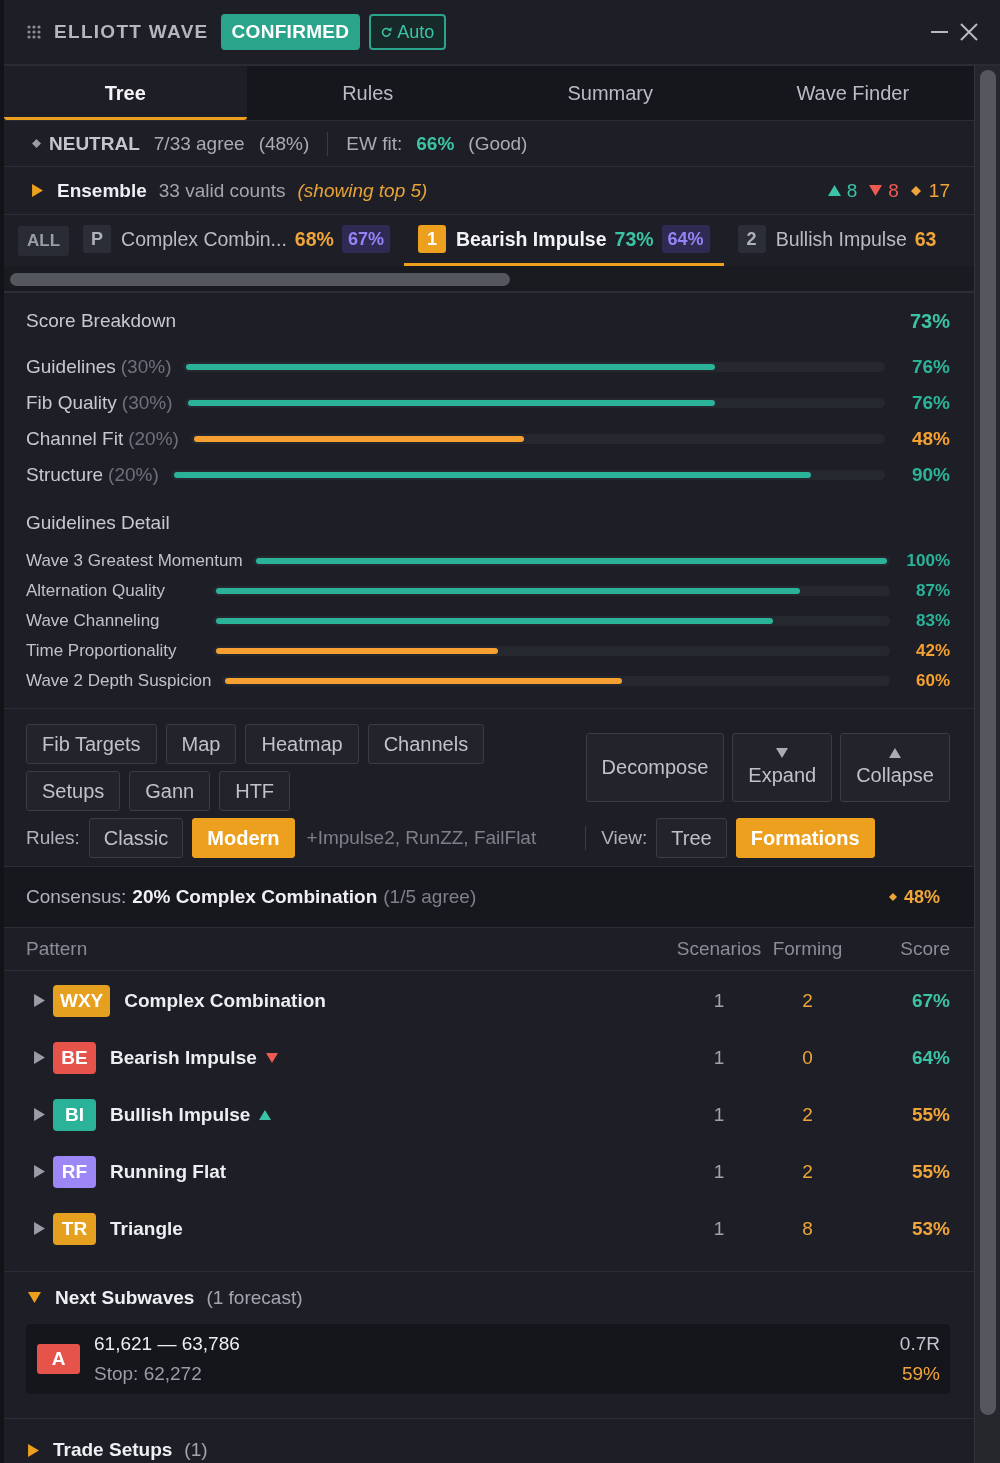 This screenshot has width=1000, height=1463. I want to click on view-label: View:, so click(624, 838).